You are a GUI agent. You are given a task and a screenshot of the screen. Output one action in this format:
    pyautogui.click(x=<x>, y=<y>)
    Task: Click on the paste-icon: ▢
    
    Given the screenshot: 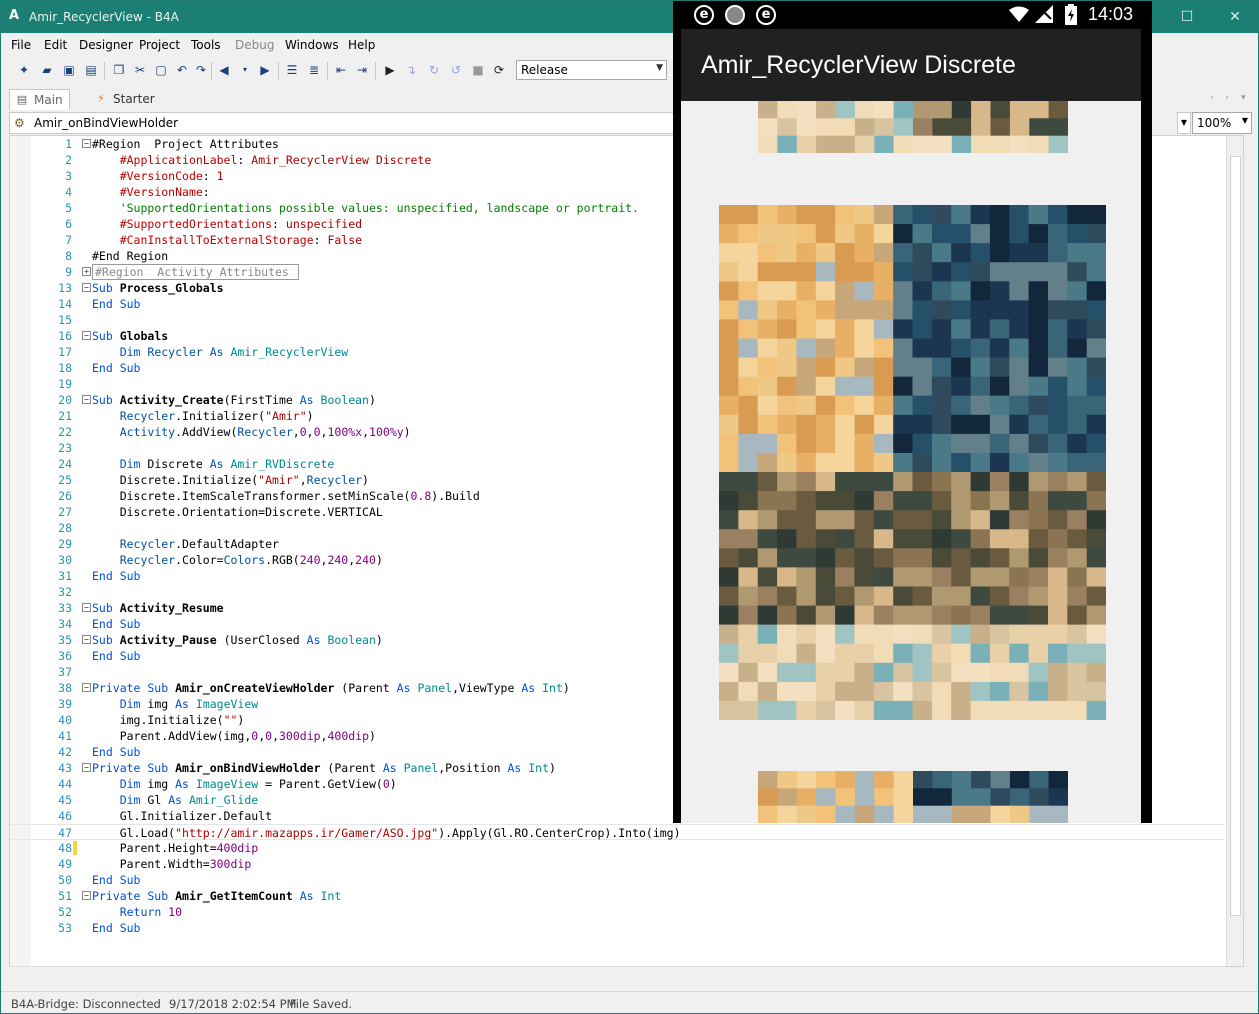 What is the action you would take?
    pyautogui.click(x=161, y=70)
    